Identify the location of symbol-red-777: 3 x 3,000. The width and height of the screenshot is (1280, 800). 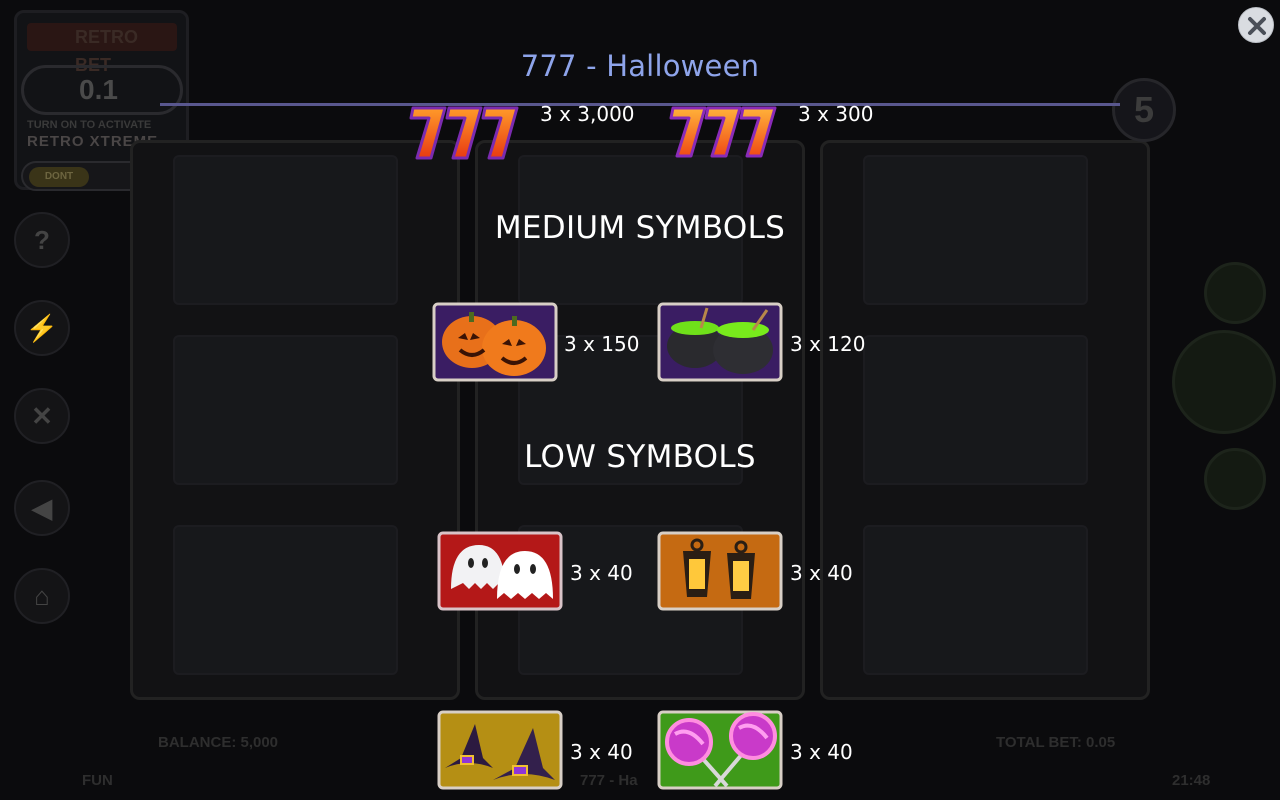
(525, 133).